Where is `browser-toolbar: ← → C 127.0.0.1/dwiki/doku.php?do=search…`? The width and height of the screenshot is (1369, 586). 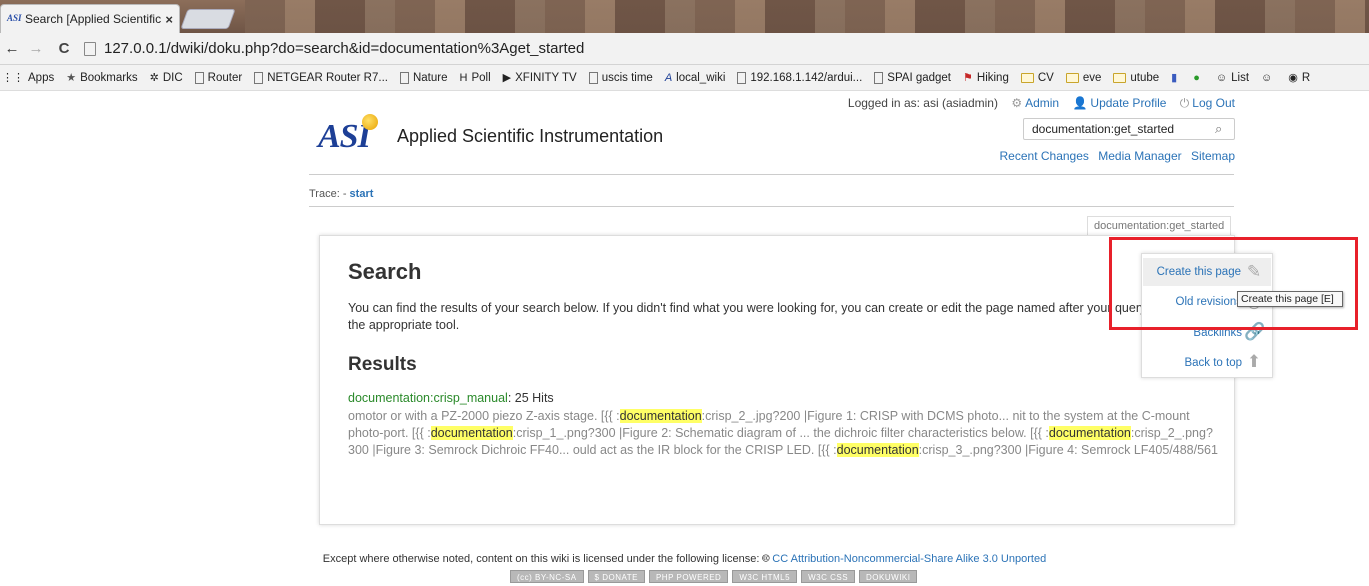
browser-toolbar: ← → C 127.0.0.1/dwiki/doku.php?do=search… is located at coordinates (684, 49).